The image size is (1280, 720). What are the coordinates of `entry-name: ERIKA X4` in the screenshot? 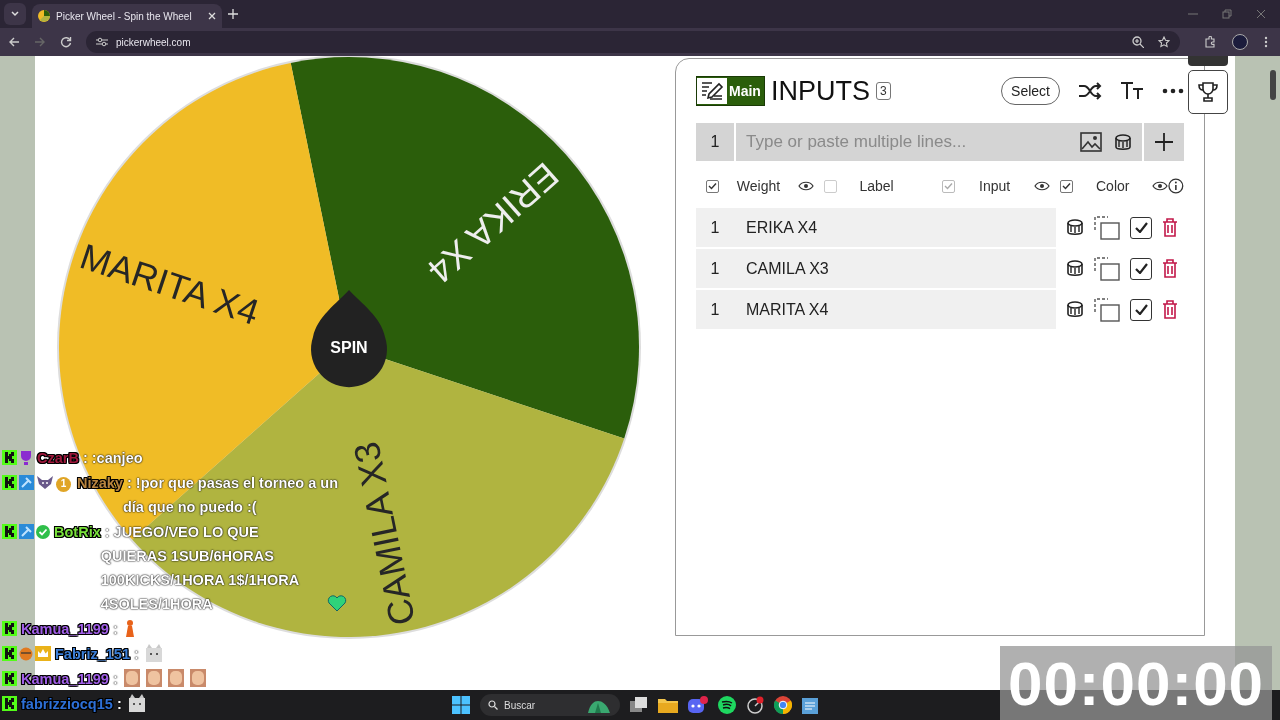 It's located at (896, 227).